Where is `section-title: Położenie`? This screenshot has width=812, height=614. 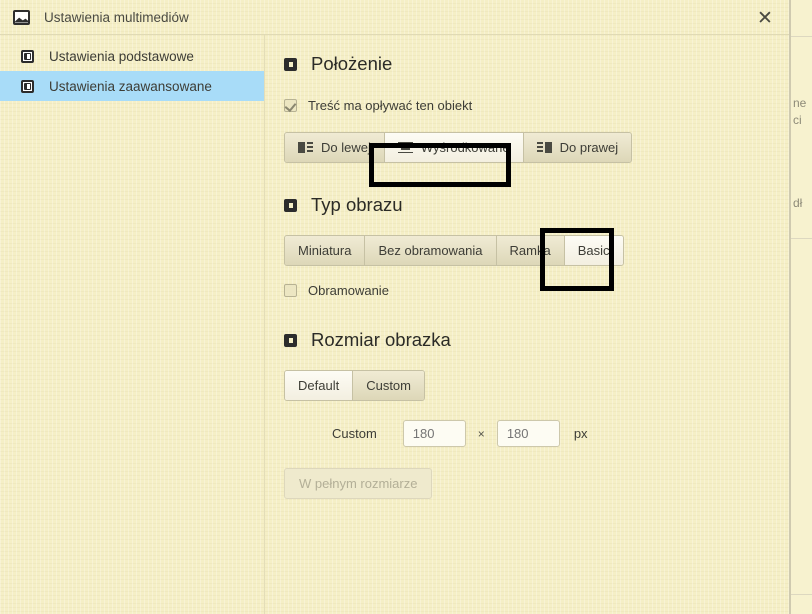 section-title: Położenie is located at coordinates (352, 63).